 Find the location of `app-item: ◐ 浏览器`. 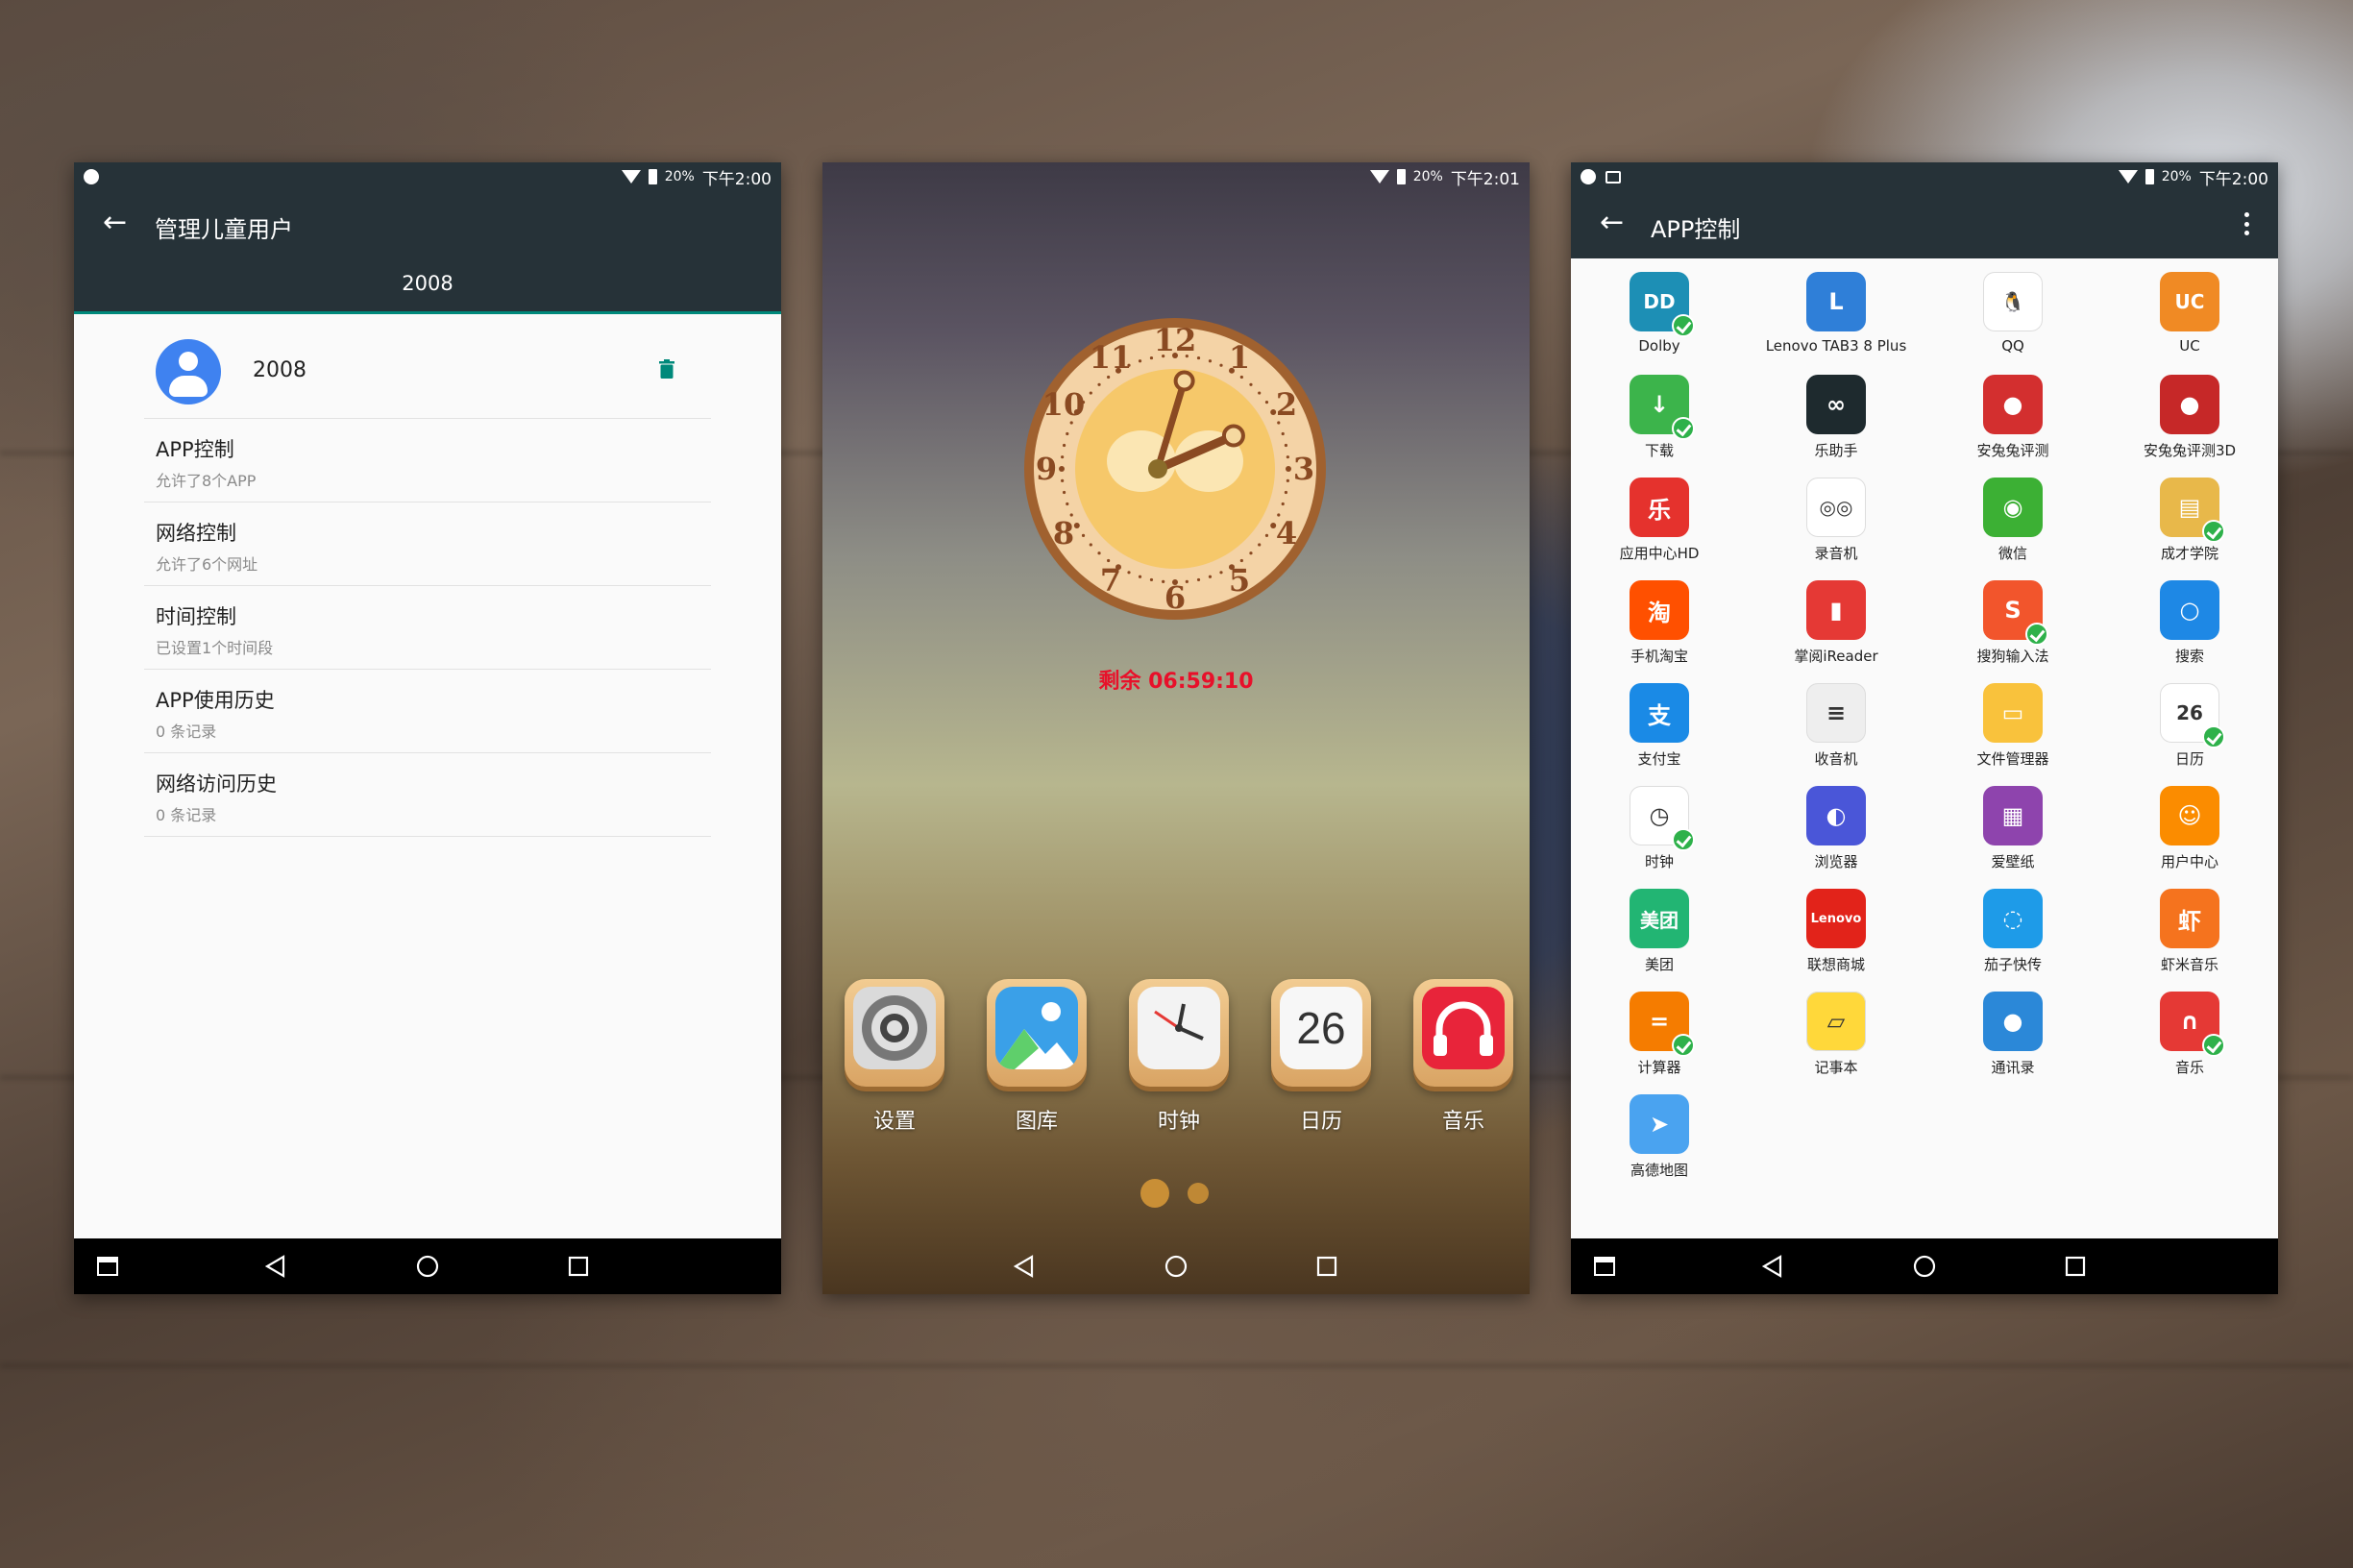

app-item: ◐ 浏览器 is located at coordinates (1836, 829).